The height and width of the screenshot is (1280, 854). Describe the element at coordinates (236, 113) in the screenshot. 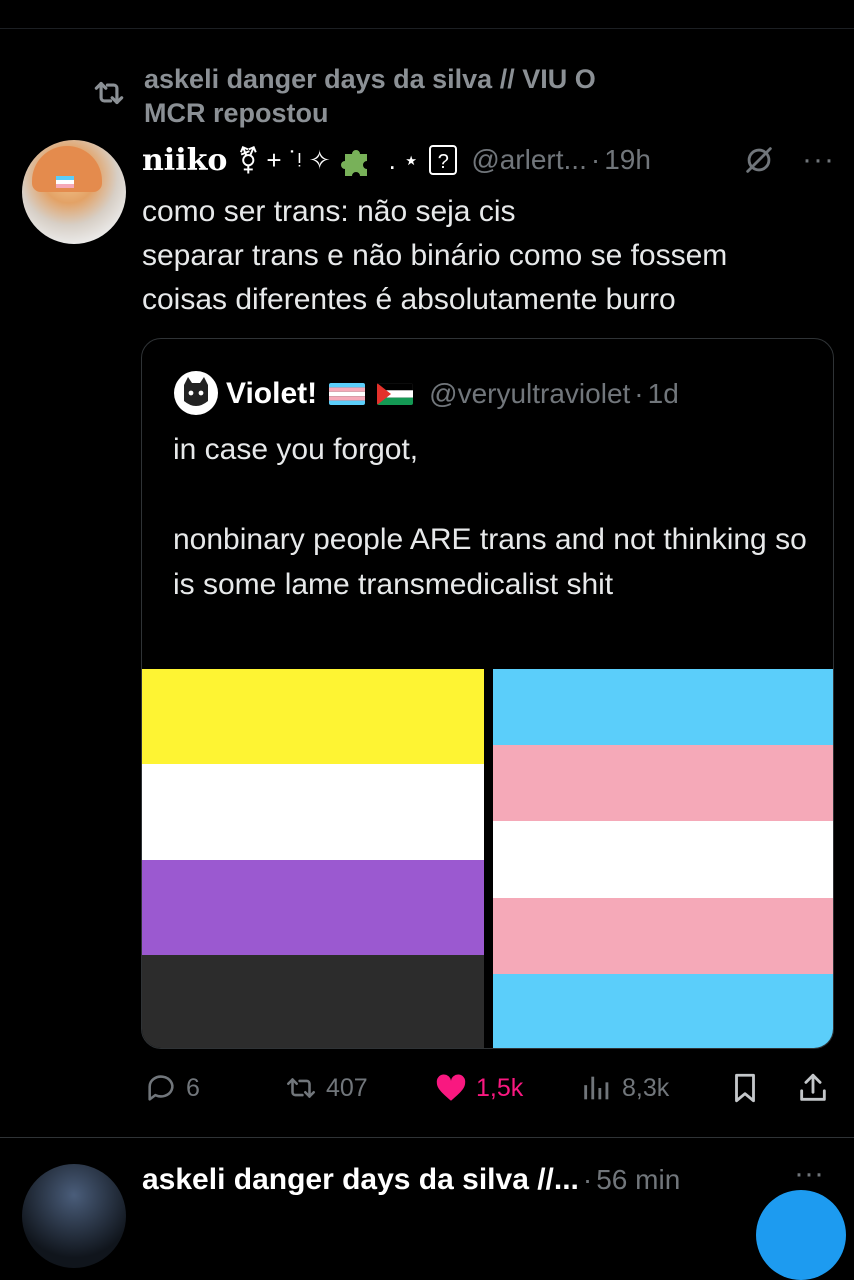

I see `repost-label-line2: MCR repostou` at that location.